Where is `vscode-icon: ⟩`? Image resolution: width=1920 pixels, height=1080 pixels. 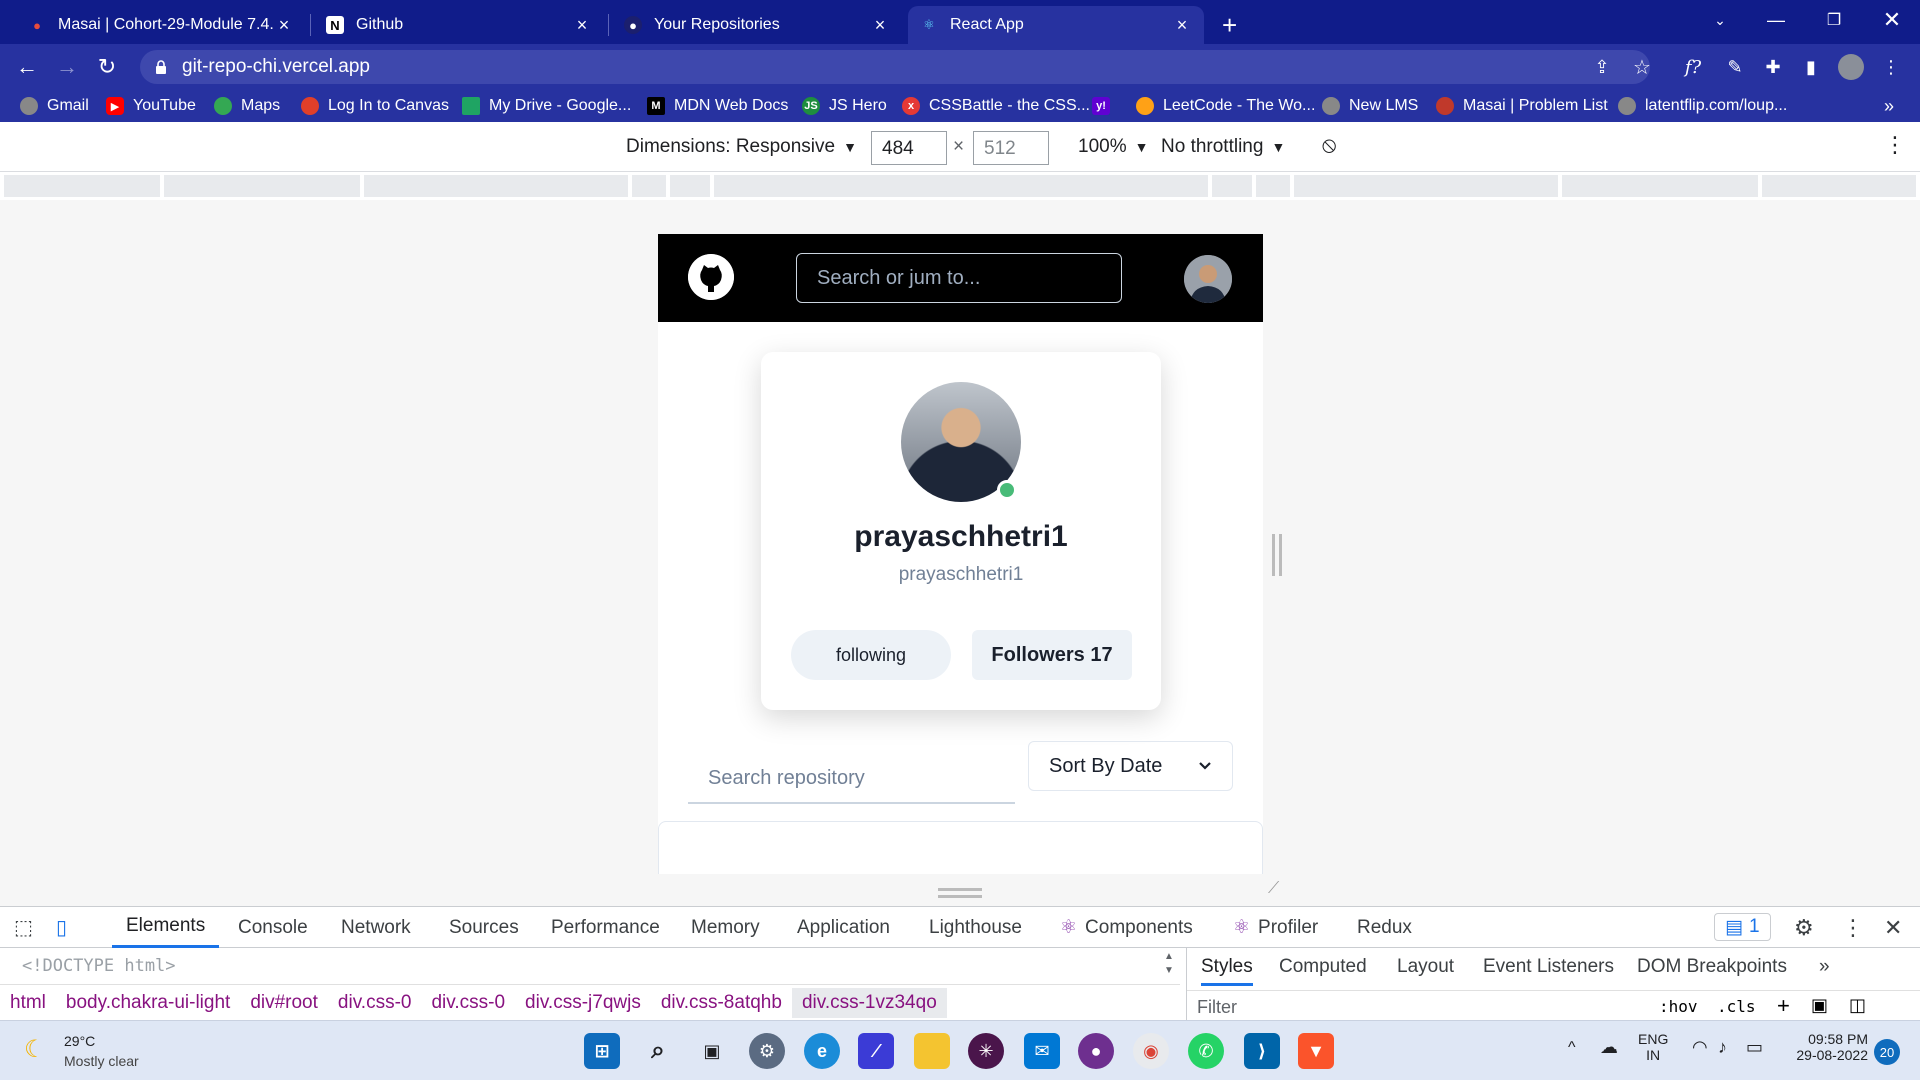 vscode-icon: ⟩ is located at coordinates (1262, 1051).